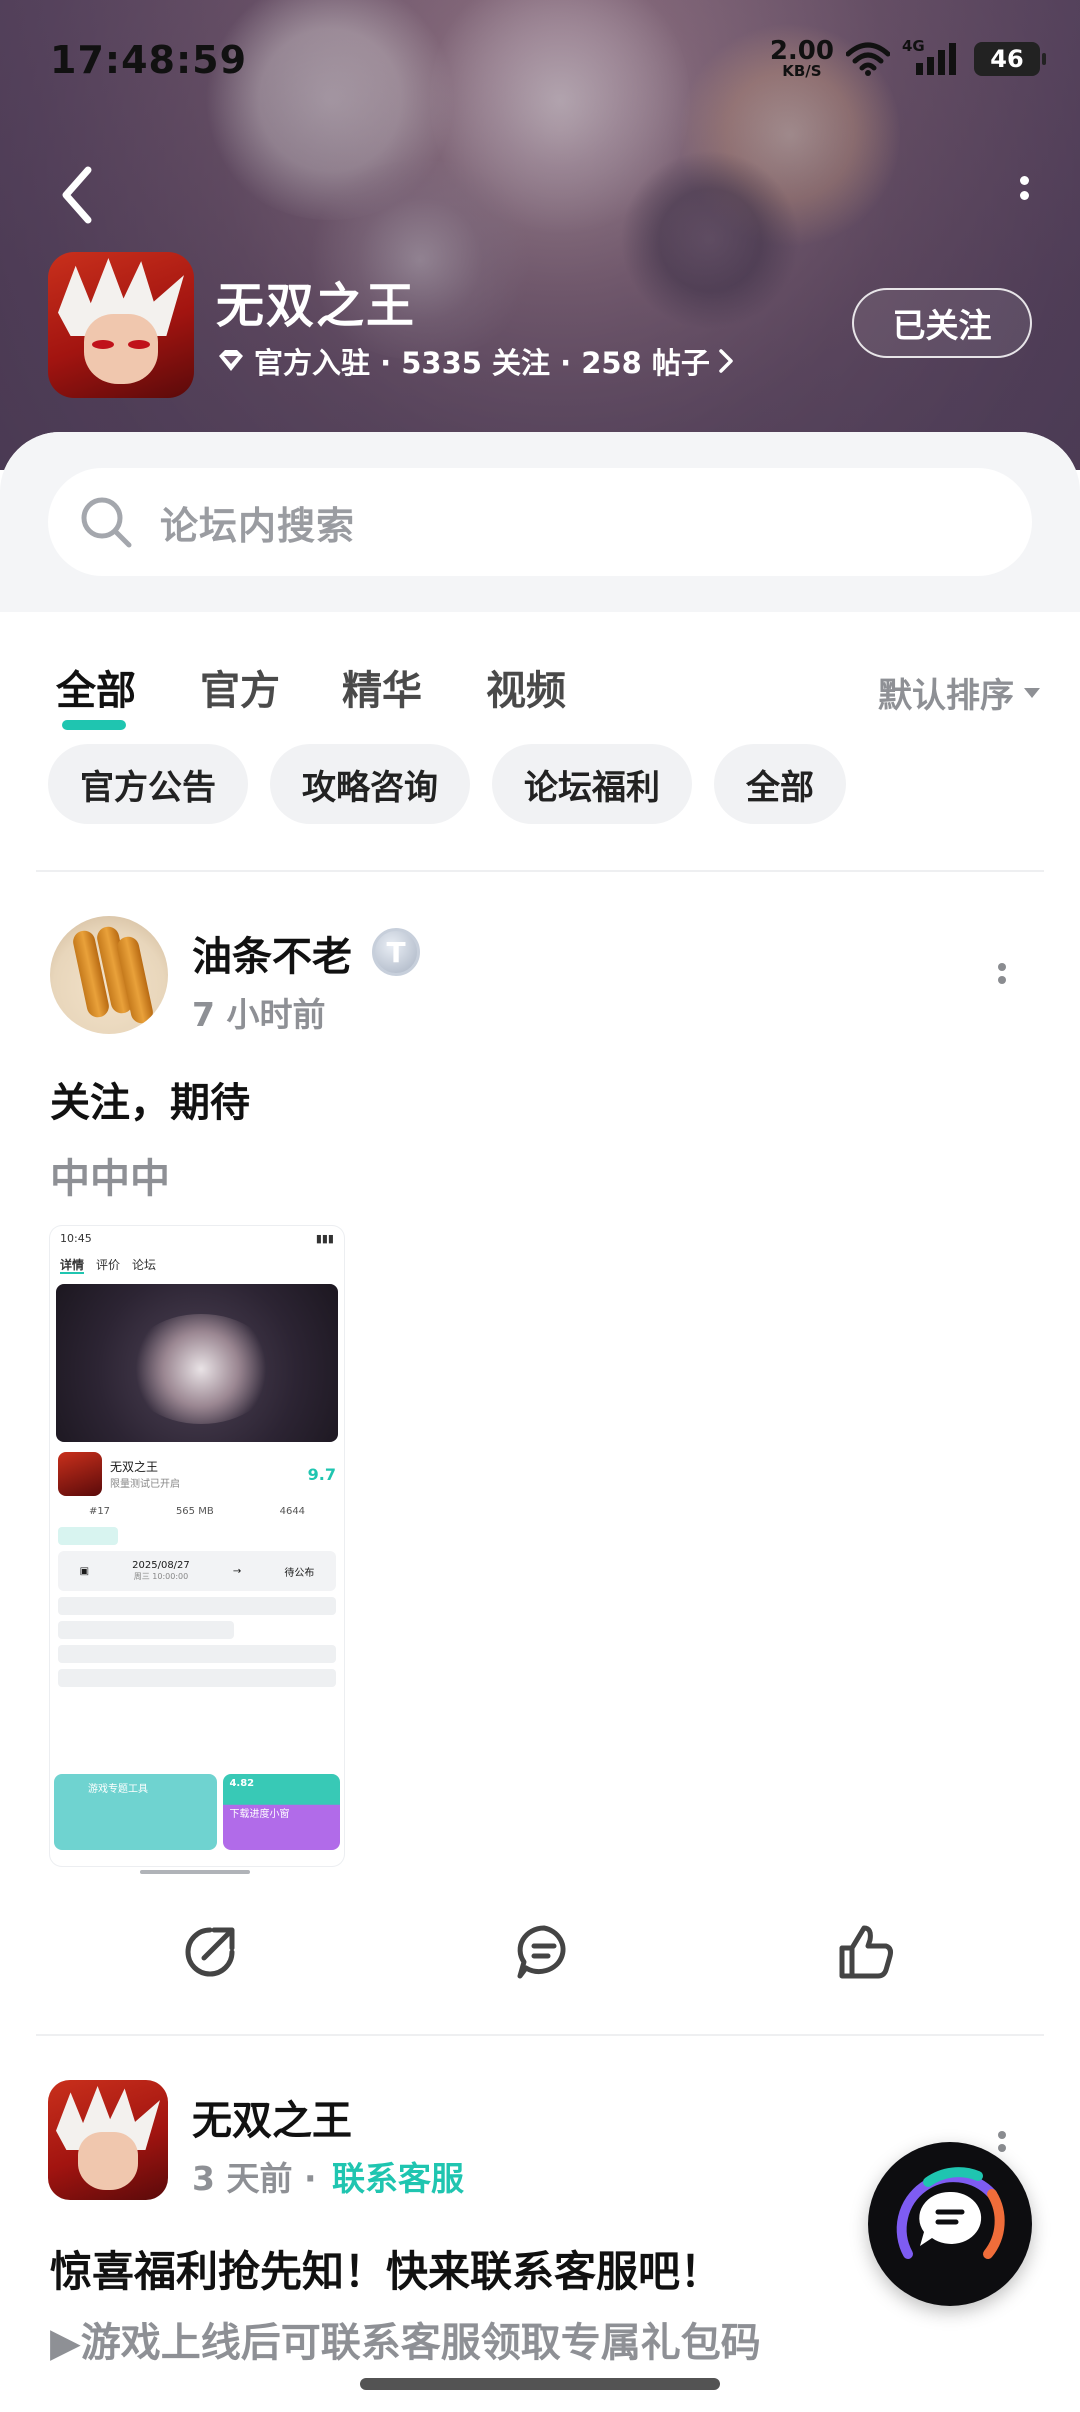  Describe the element at coordinates (482, 363) in the screenshot. I see `forum-meta-text: 官方入驻 · 5335 关注 · 258 帖子` at that location.